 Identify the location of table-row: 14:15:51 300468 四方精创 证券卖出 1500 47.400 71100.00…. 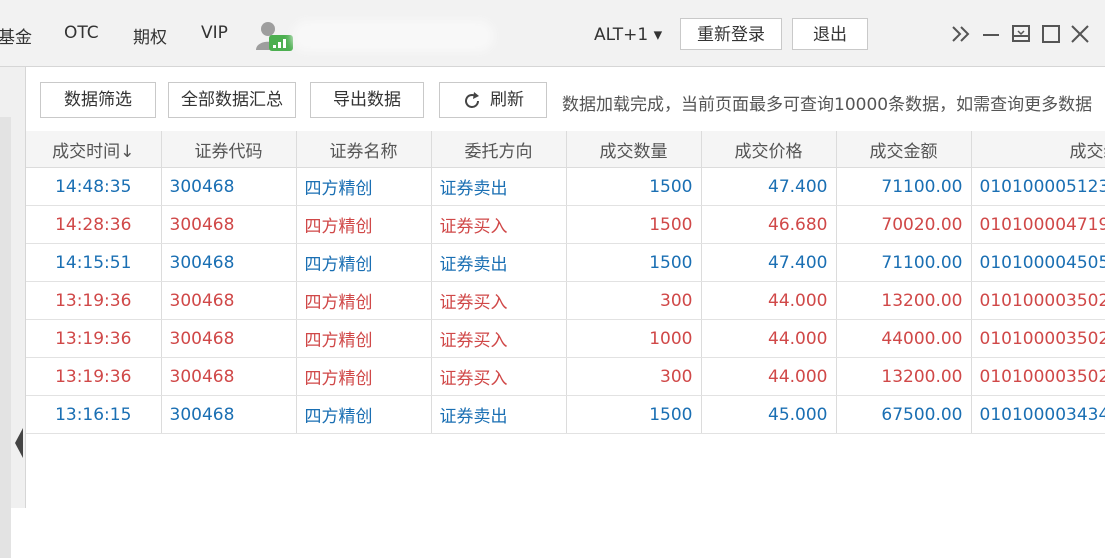
(565, 262).